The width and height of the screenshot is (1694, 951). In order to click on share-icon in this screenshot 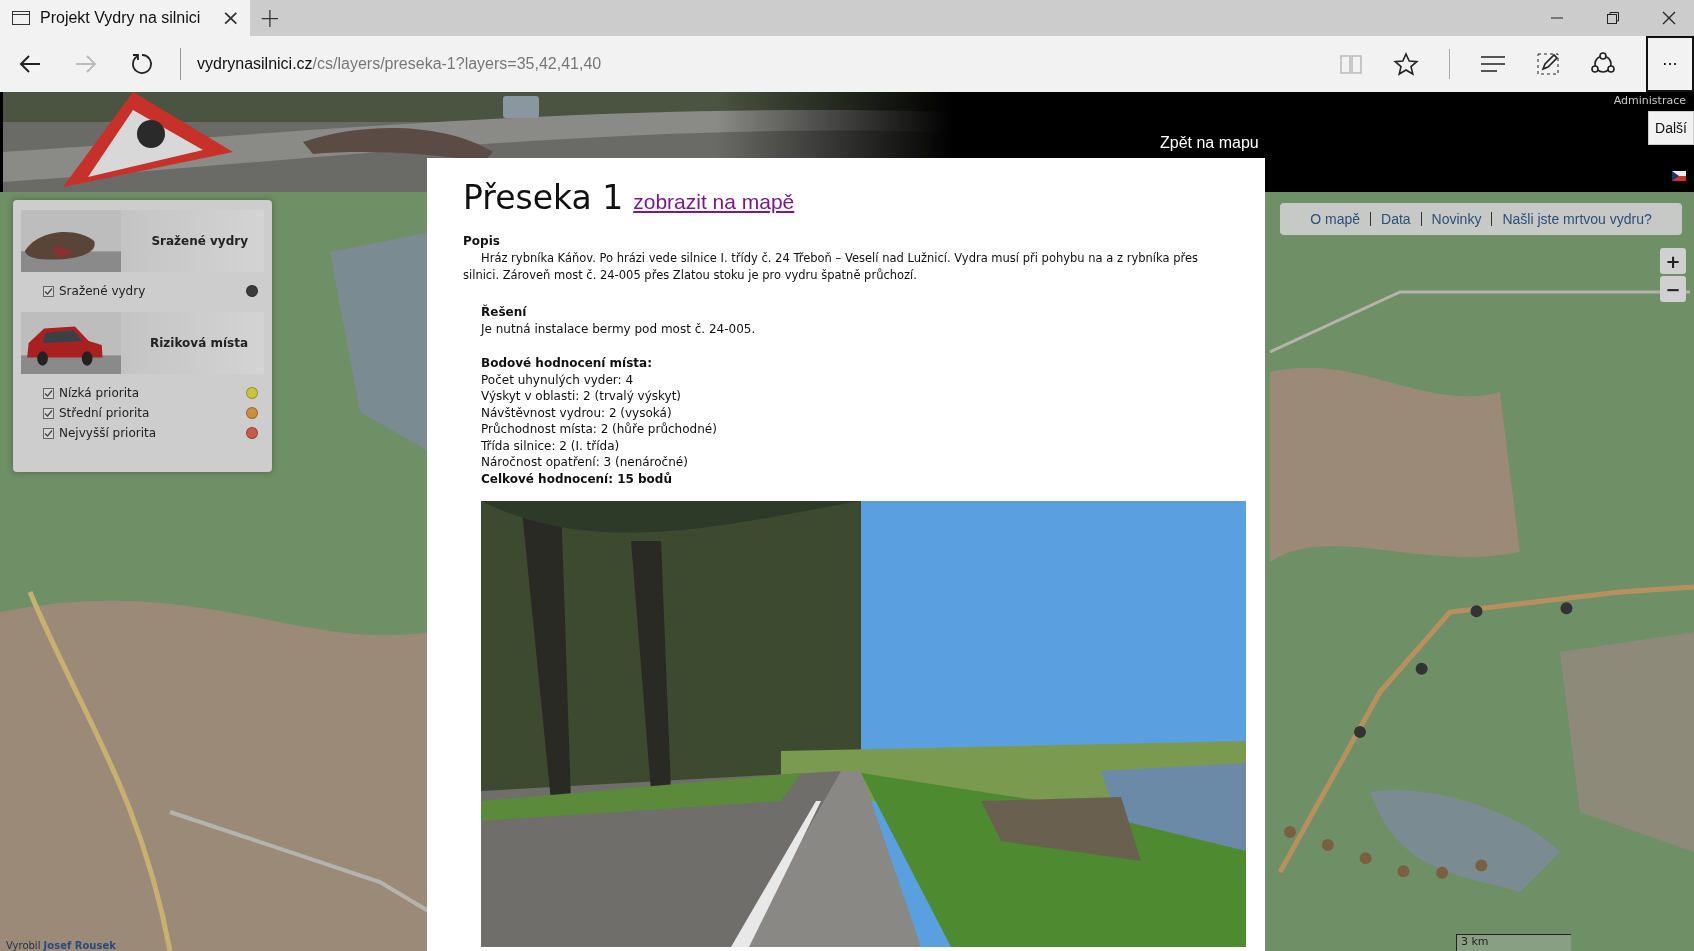, I will do `click(1603, 64)`.